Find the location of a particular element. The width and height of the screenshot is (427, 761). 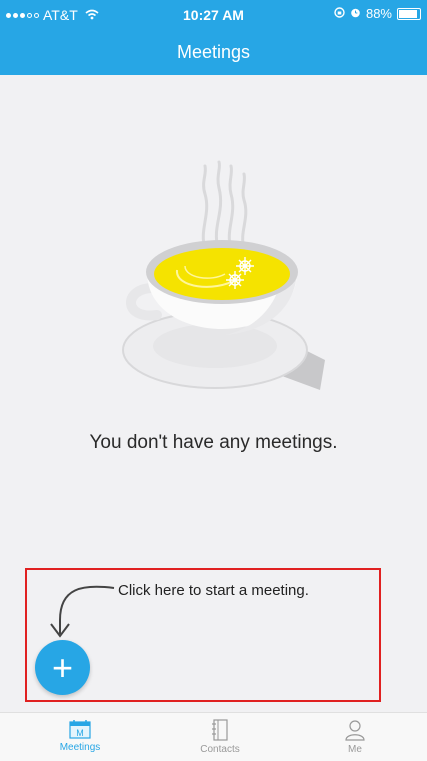

tab-label: Me is located at coordinates (355, 749).